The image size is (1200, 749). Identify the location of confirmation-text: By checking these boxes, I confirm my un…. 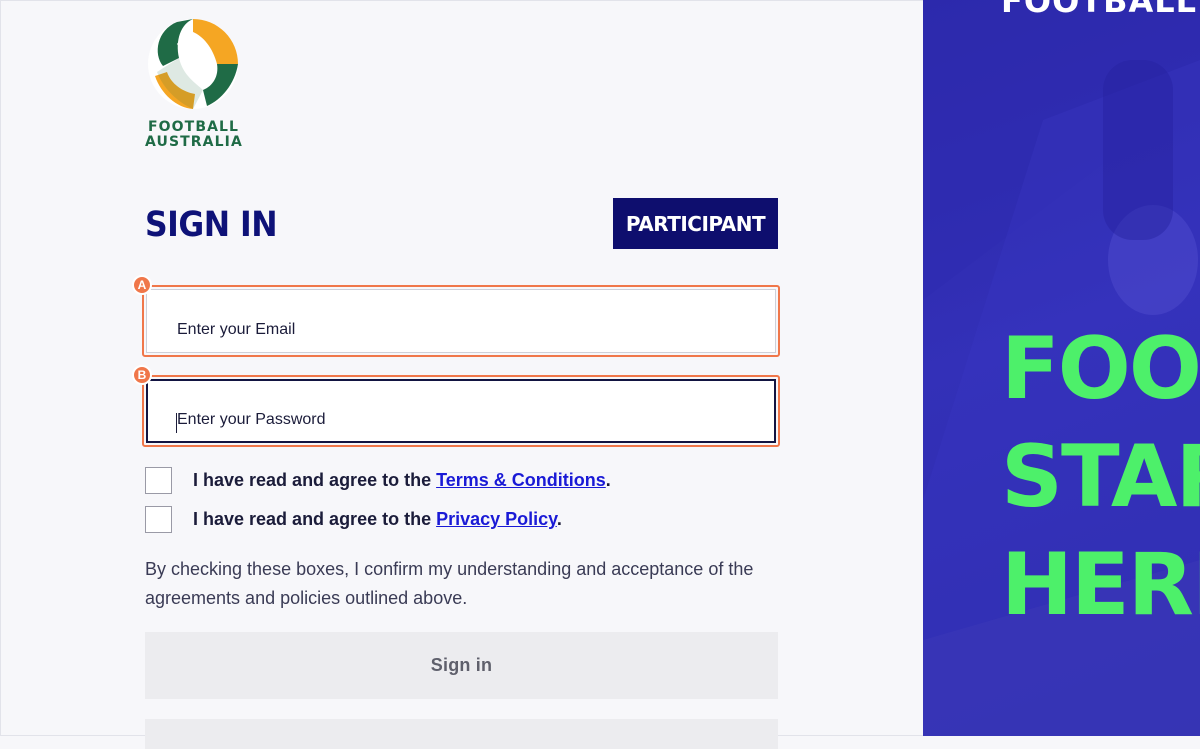
(449, 583).